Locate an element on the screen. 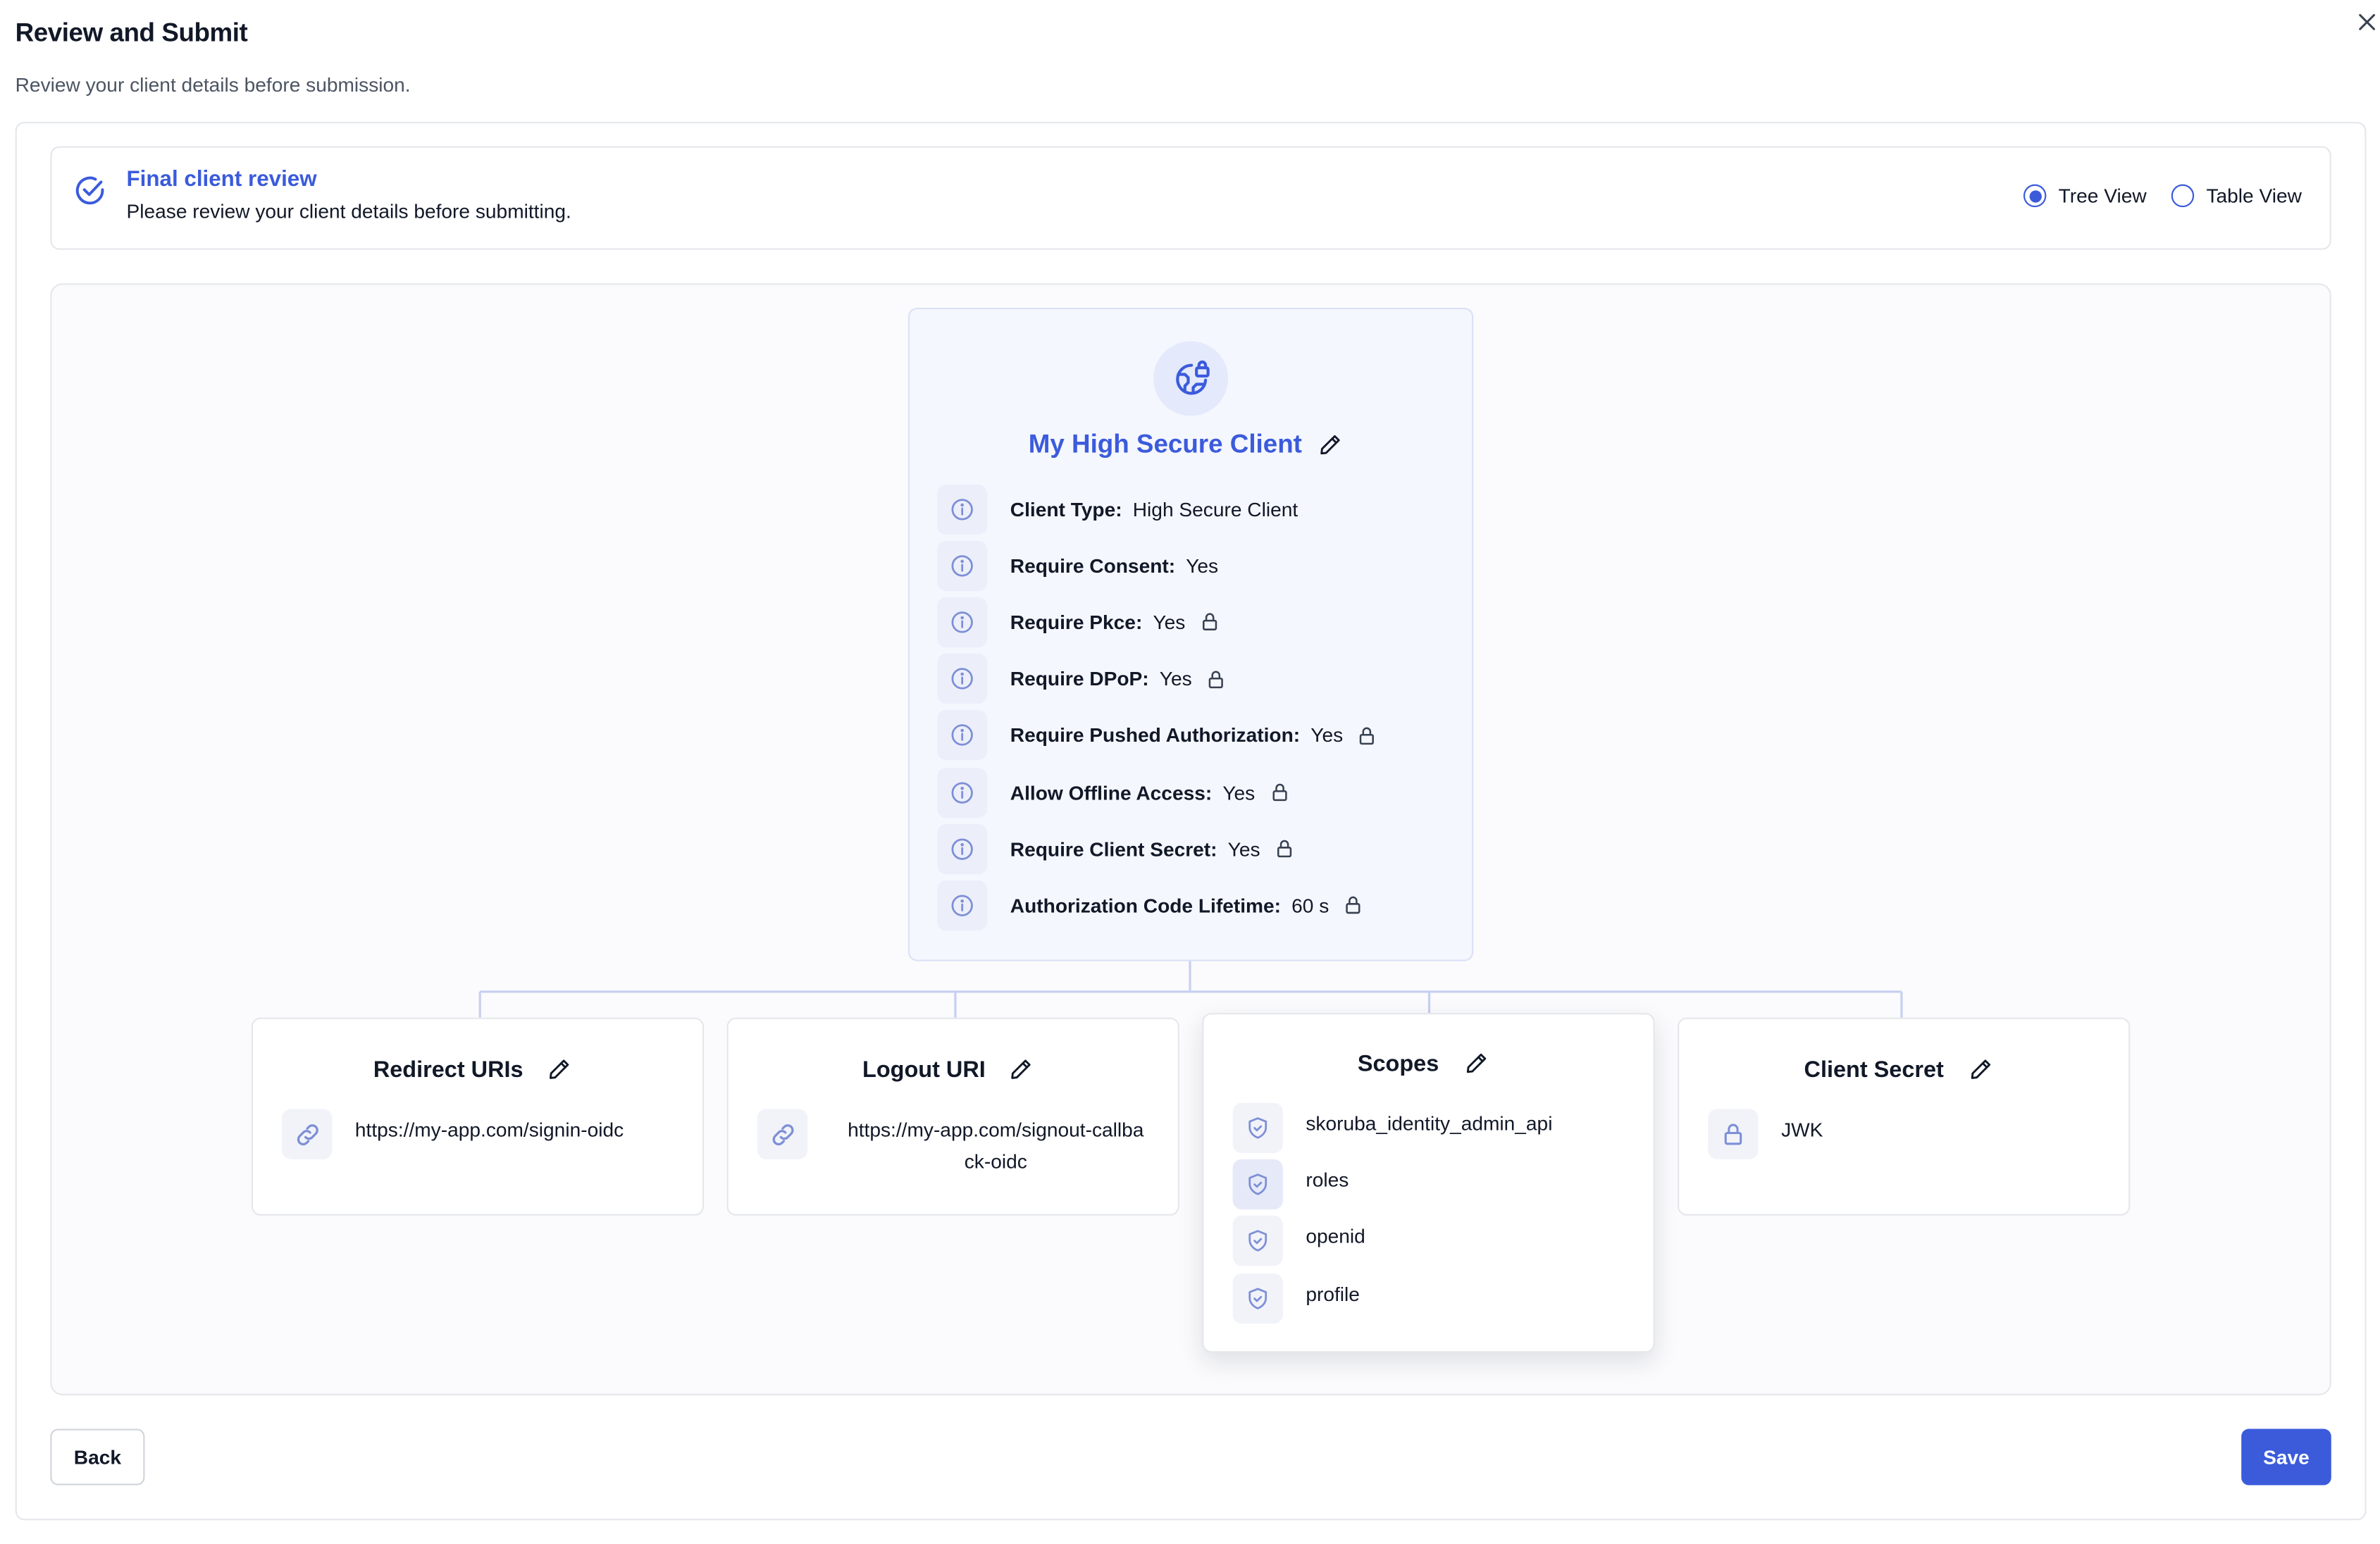 The height and width of the screenshot is (1544, 2380). scope-item: skoruba_identity_admin_api is located at coordinates (1429, 1123).